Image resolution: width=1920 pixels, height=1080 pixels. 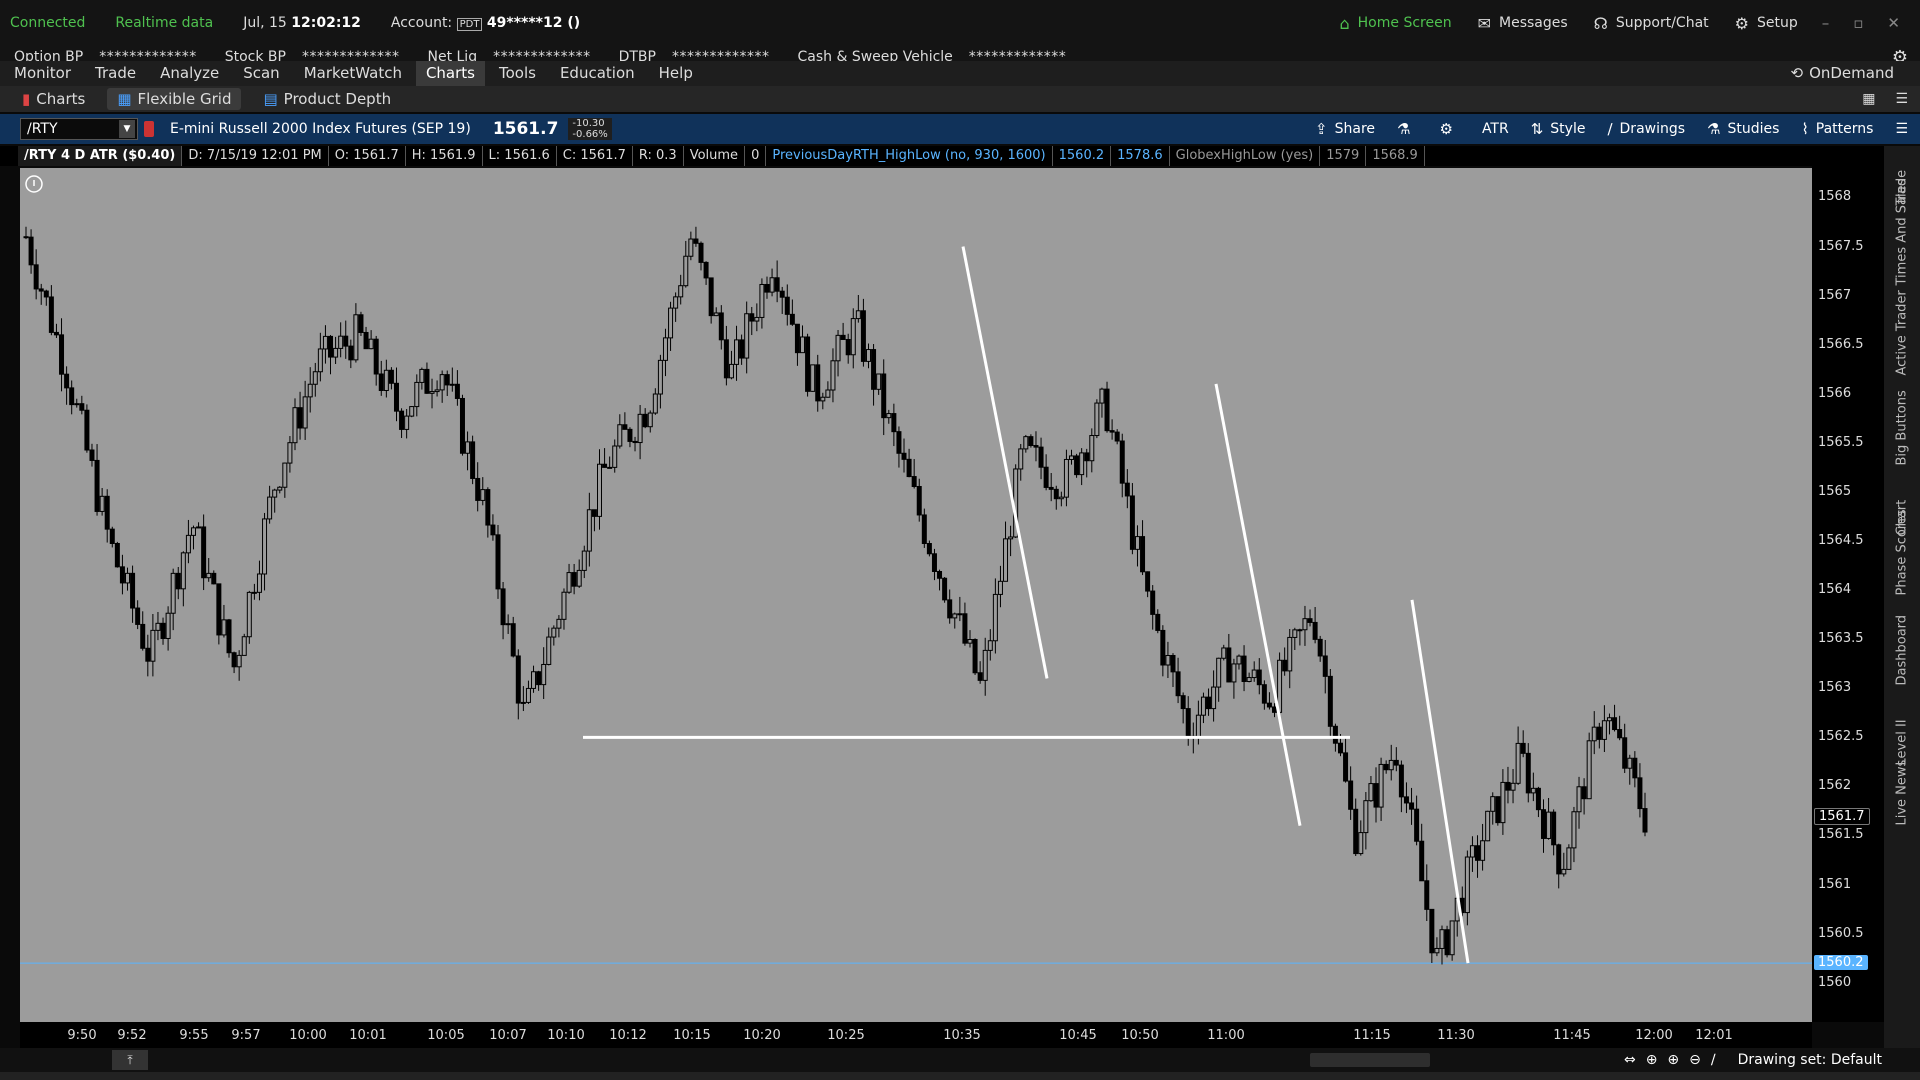 What do you see at coordinates (1902, 427) in the screenshot?
I see `sidebar-tab-big-buttons: Big Buttons` at bounding box center [1902, 427].